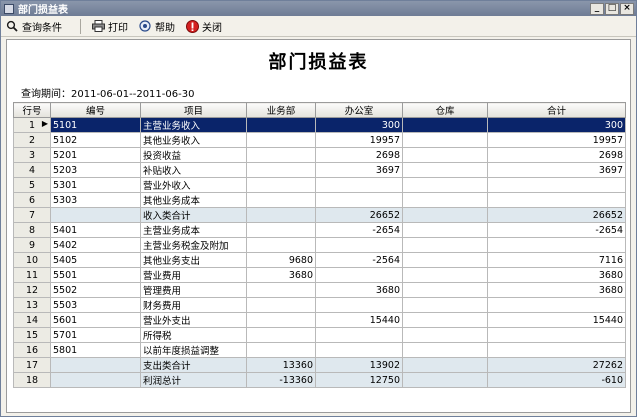  Describe the element at coordinates (32, 320) in the screenshot. I see `row-number-cell: 14` at that location.